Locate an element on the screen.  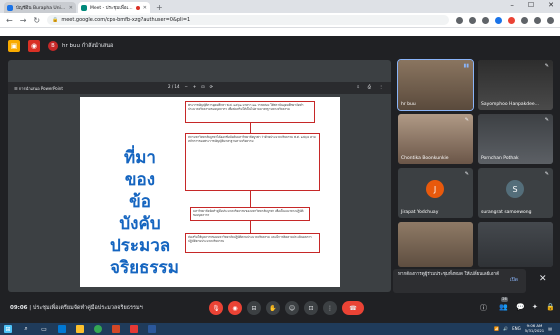
volume-icon: 🔊 is located at coordinates (505, 328).